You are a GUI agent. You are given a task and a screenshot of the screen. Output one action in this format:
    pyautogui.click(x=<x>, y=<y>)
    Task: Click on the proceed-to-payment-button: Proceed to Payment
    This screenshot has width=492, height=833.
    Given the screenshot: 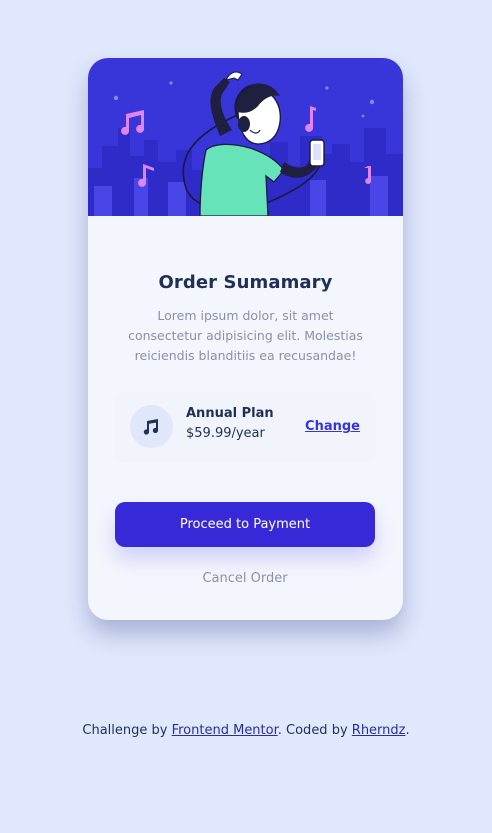 What is the action you would take?
    pyautogui.click(x=245, y=524)
    